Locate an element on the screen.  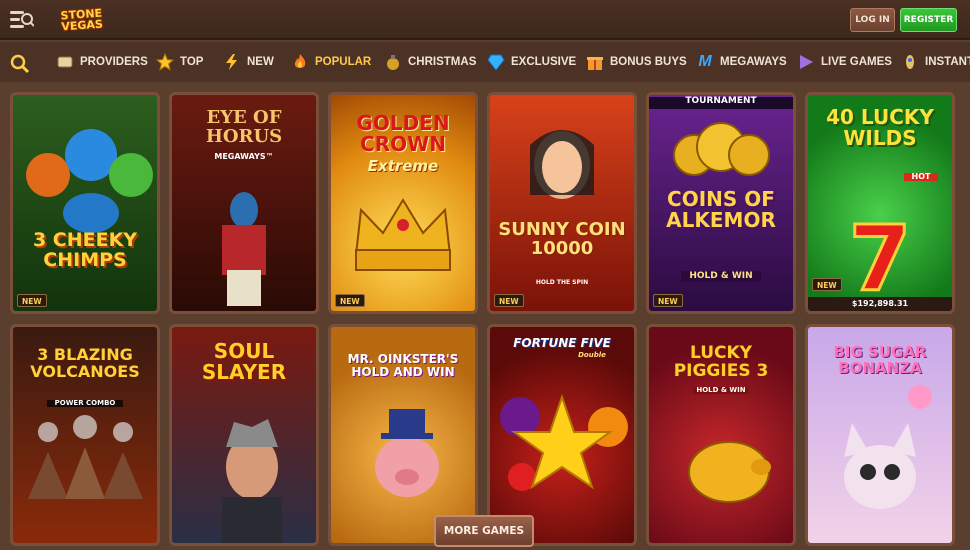
play-icon is located at coordinates (806, 62).